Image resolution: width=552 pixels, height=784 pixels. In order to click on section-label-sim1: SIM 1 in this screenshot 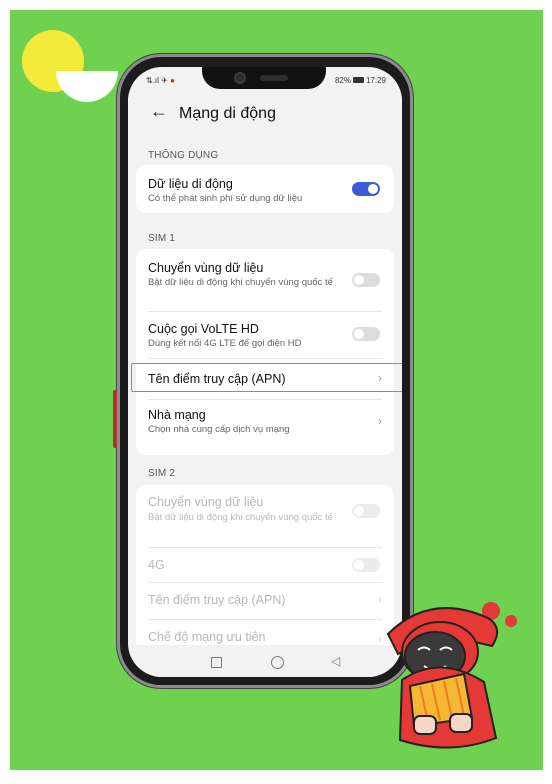, I will do `click(162, 238)`.